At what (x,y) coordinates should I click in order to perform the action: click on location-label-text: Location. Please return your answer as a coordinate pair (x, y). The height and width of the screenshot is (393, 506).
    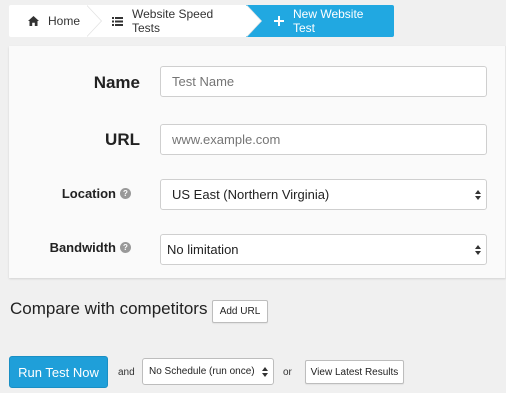
    Looking at the image, I should click on (88, 193).